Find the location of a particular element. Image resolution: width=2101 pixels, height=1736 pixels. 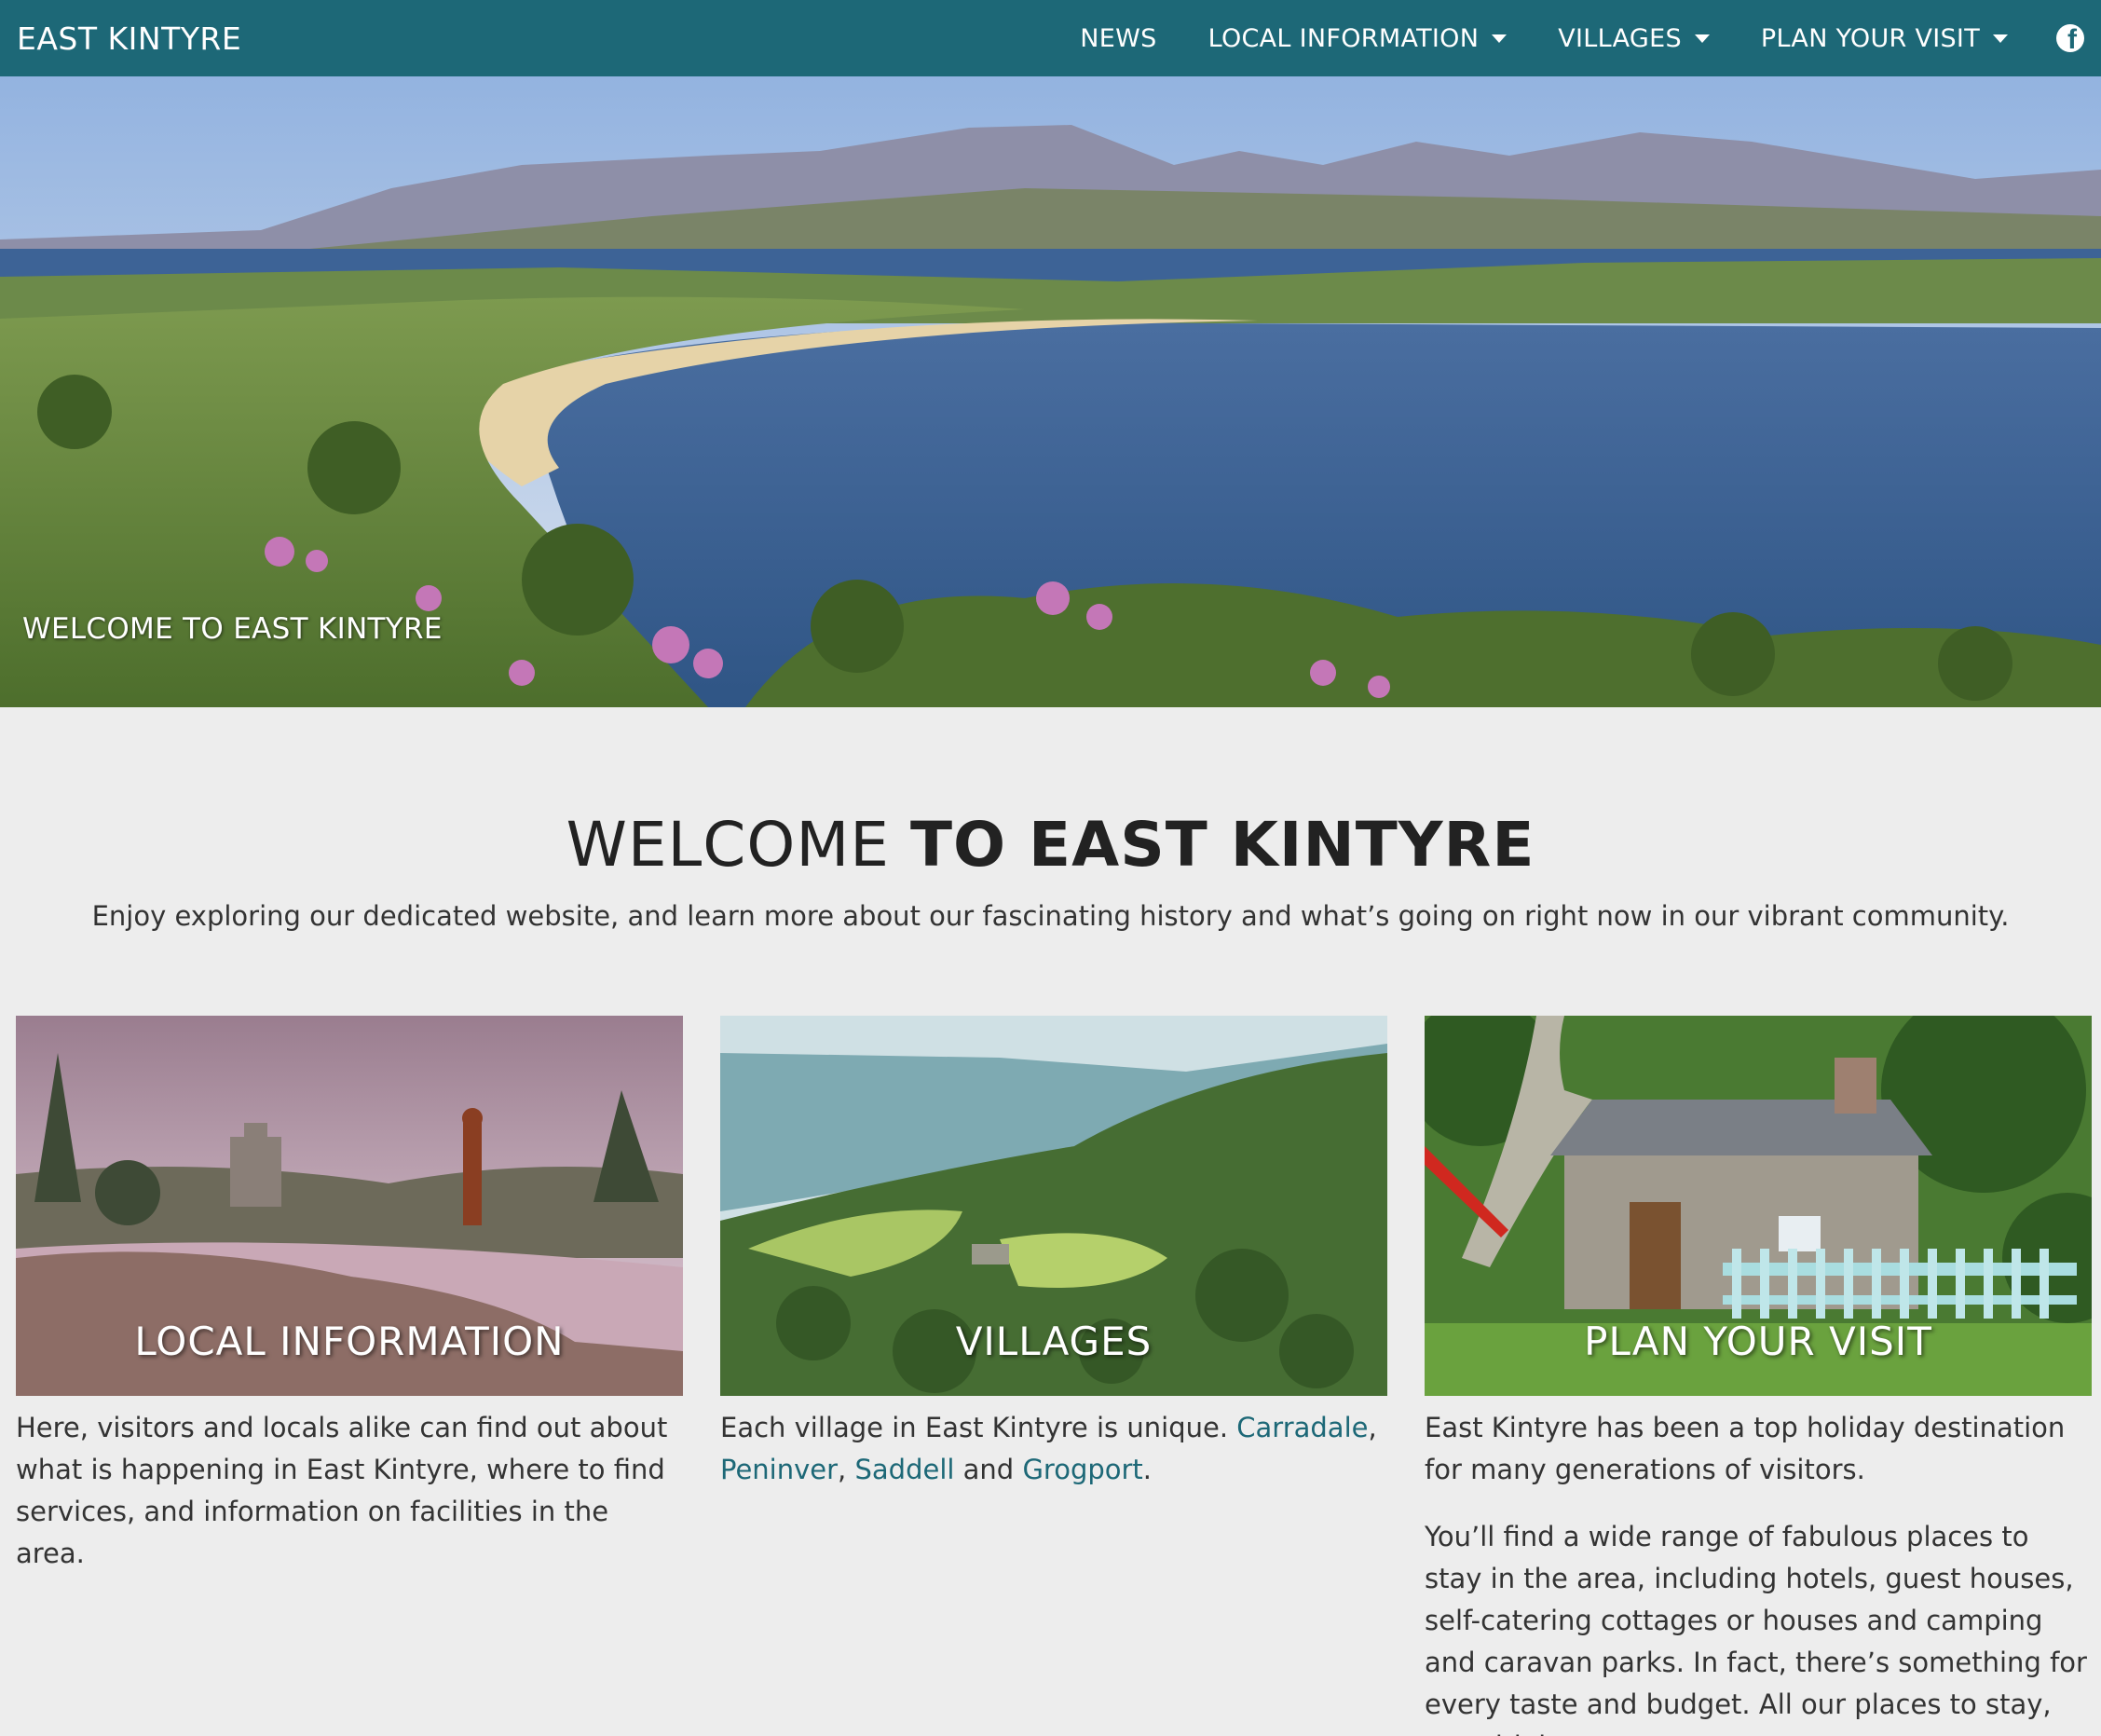

nav-item-villages: VILLAGES is located at coordinates (1634, 38).